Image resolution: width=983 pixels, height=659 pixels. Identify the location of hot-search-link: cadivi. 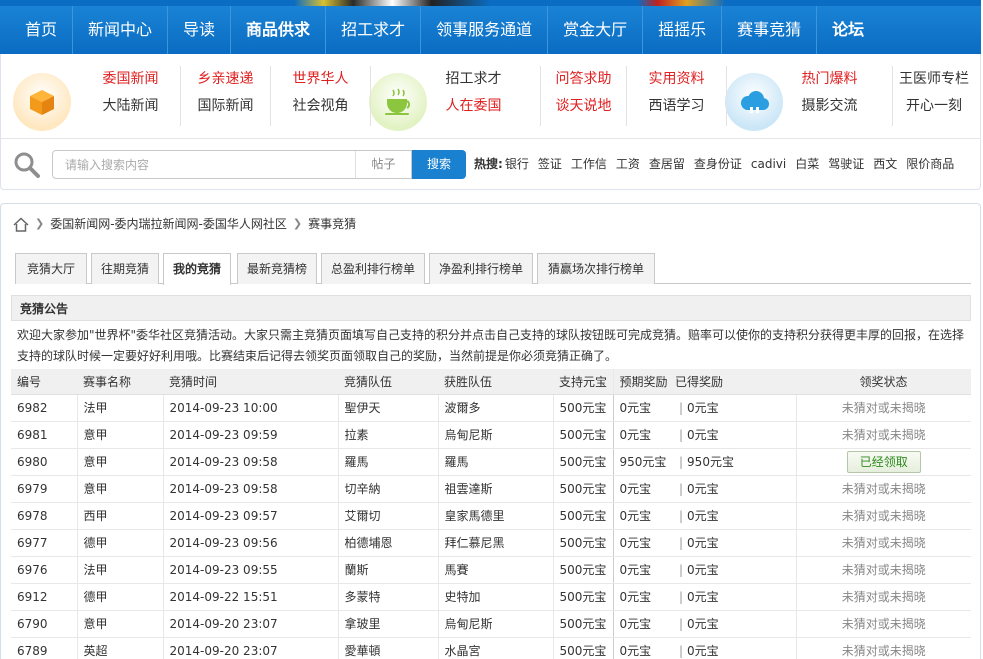
(768, 164).